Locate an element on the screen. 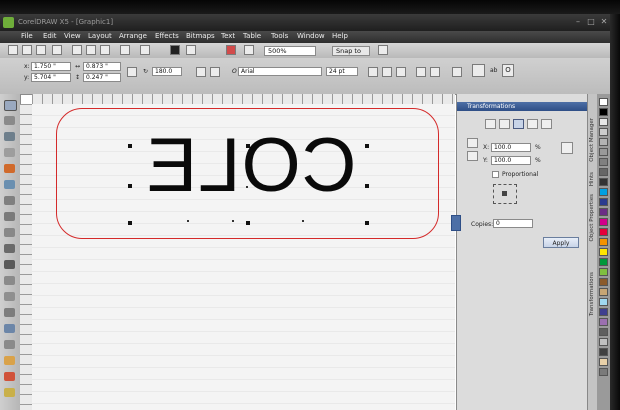  application-launcher-icon is located at coordinates (249, 50).